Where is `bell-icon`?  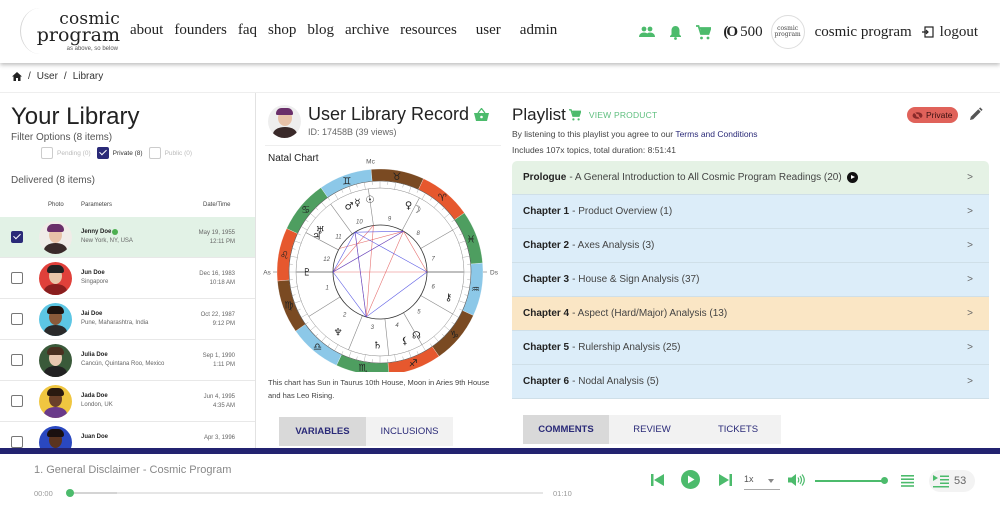
bell-icon is located at coordinates (675, 32).